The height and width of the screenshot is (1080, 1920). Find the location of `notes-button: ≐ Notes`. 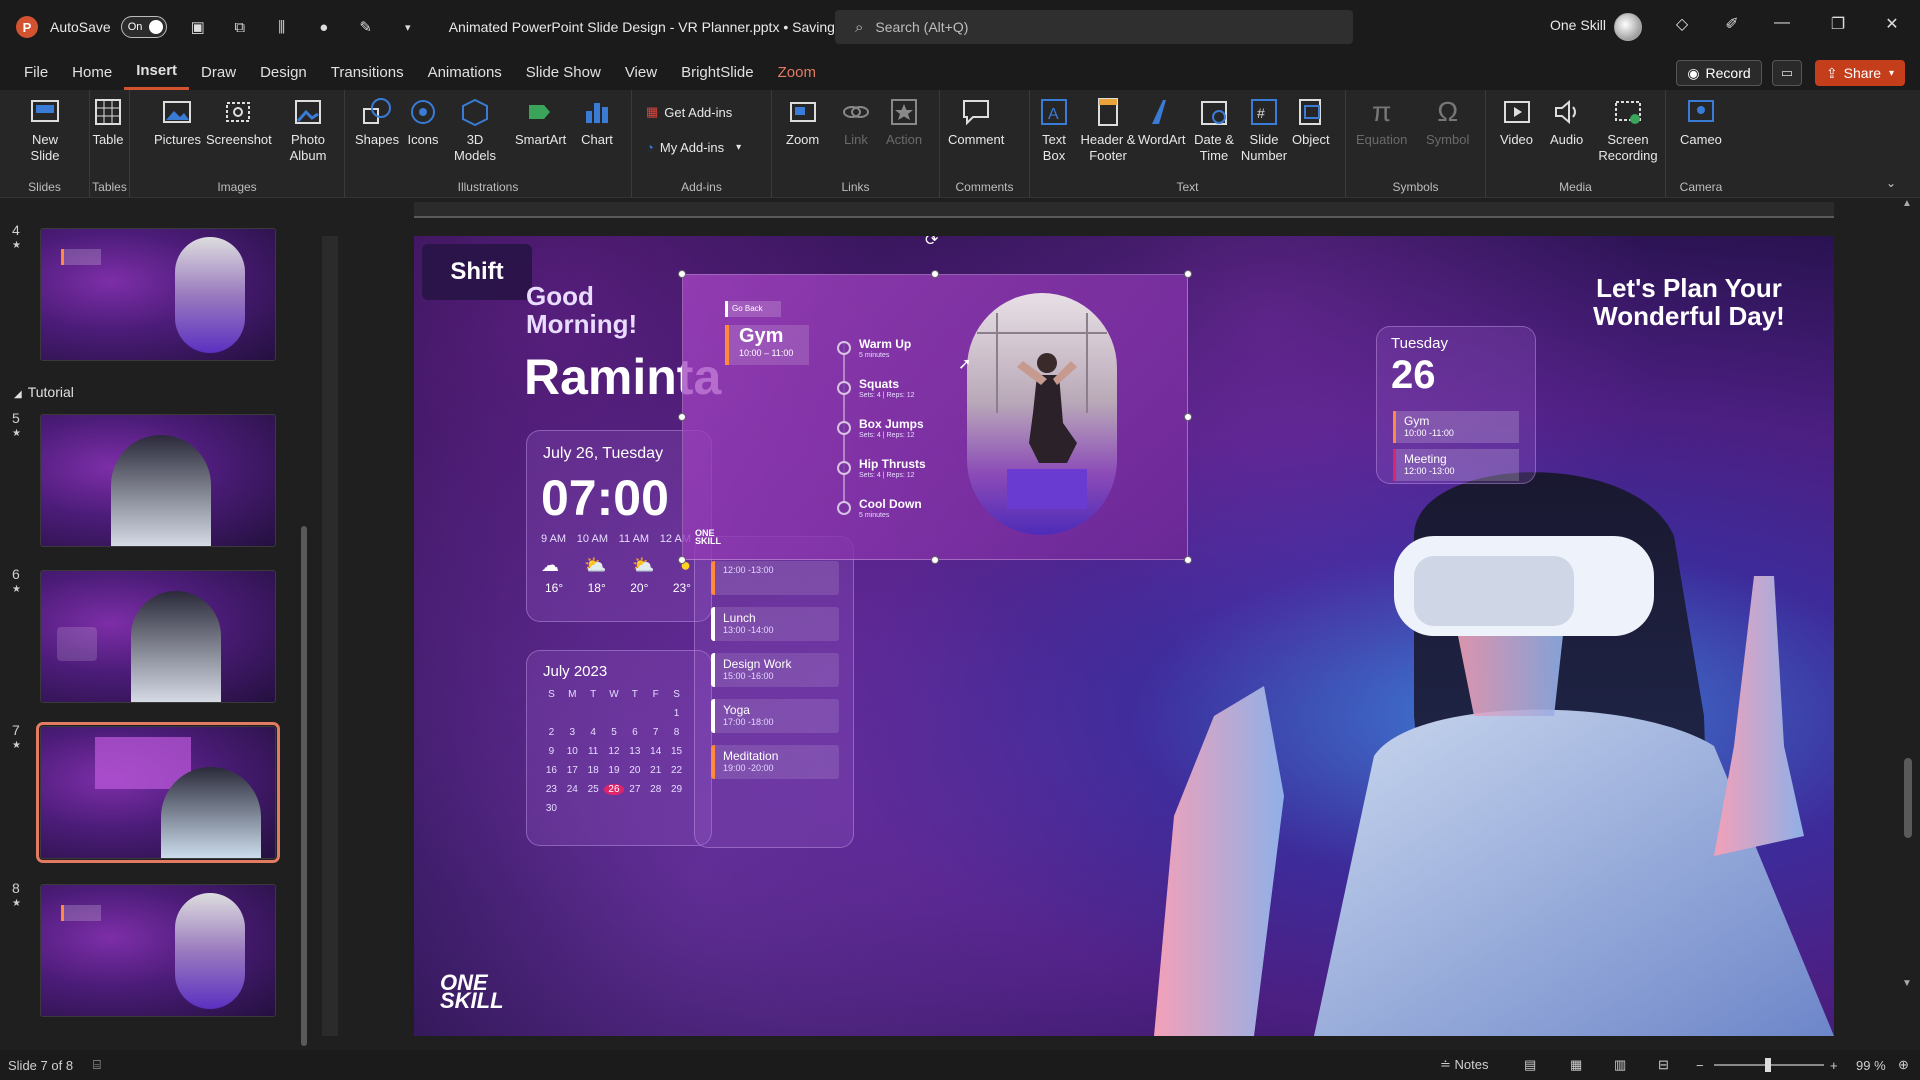

notes-button: ≐ Notes is located at coordinates (1464, 1065).